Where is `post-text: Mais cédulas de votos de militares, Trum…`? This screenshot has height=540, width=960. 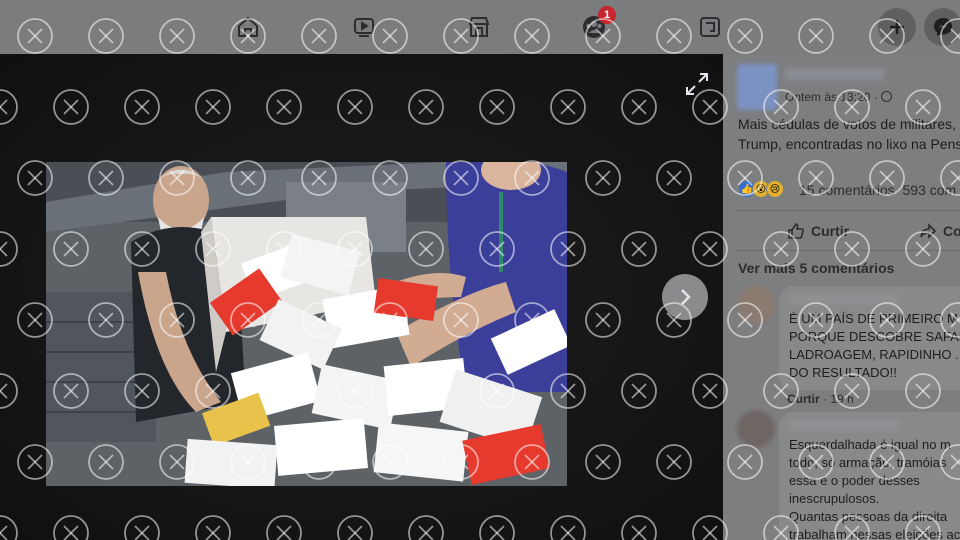 post-text: Mais cédulas de votos de militares, Trum… is located at coordinates (849, 134).